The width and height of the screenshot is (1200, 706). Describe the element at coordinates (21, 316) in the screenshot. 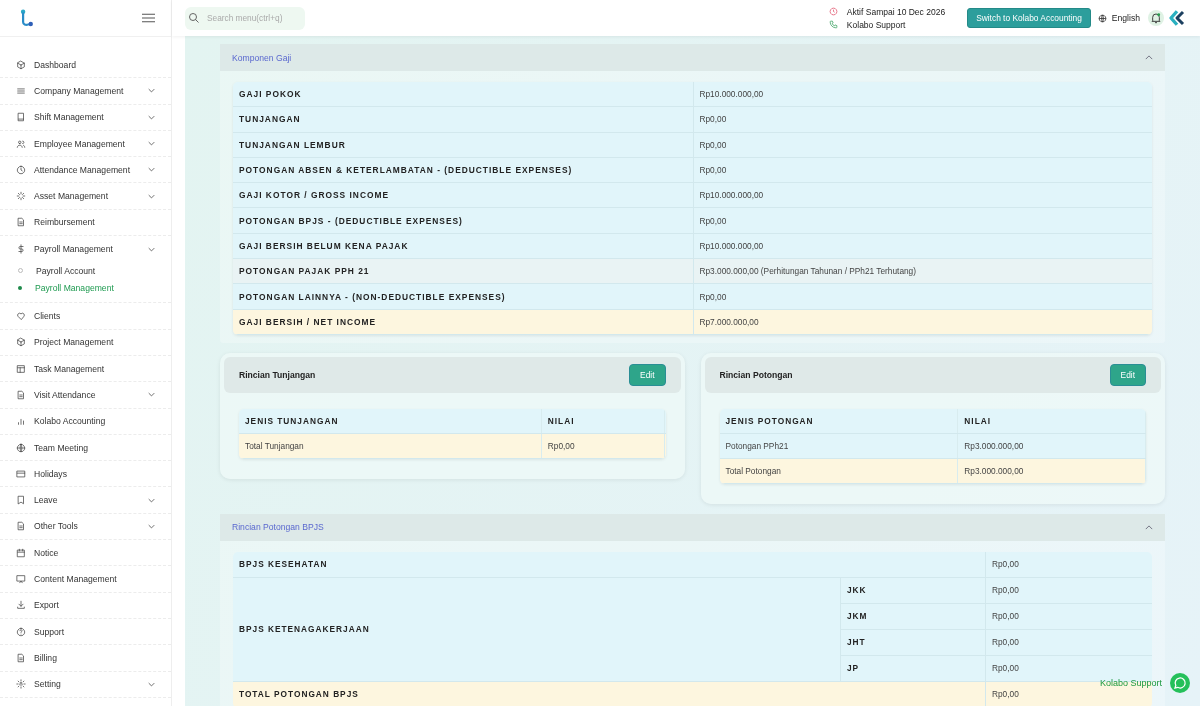

I see `heart-icon` at that location.